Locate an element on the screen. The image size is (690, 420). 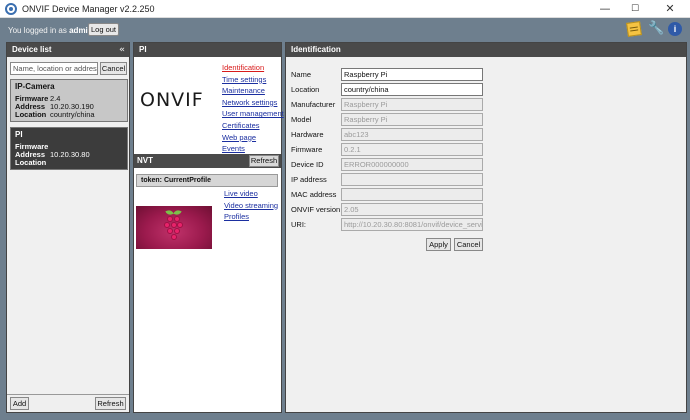
menu-user-management: User management is located at coordinates (253, 114).